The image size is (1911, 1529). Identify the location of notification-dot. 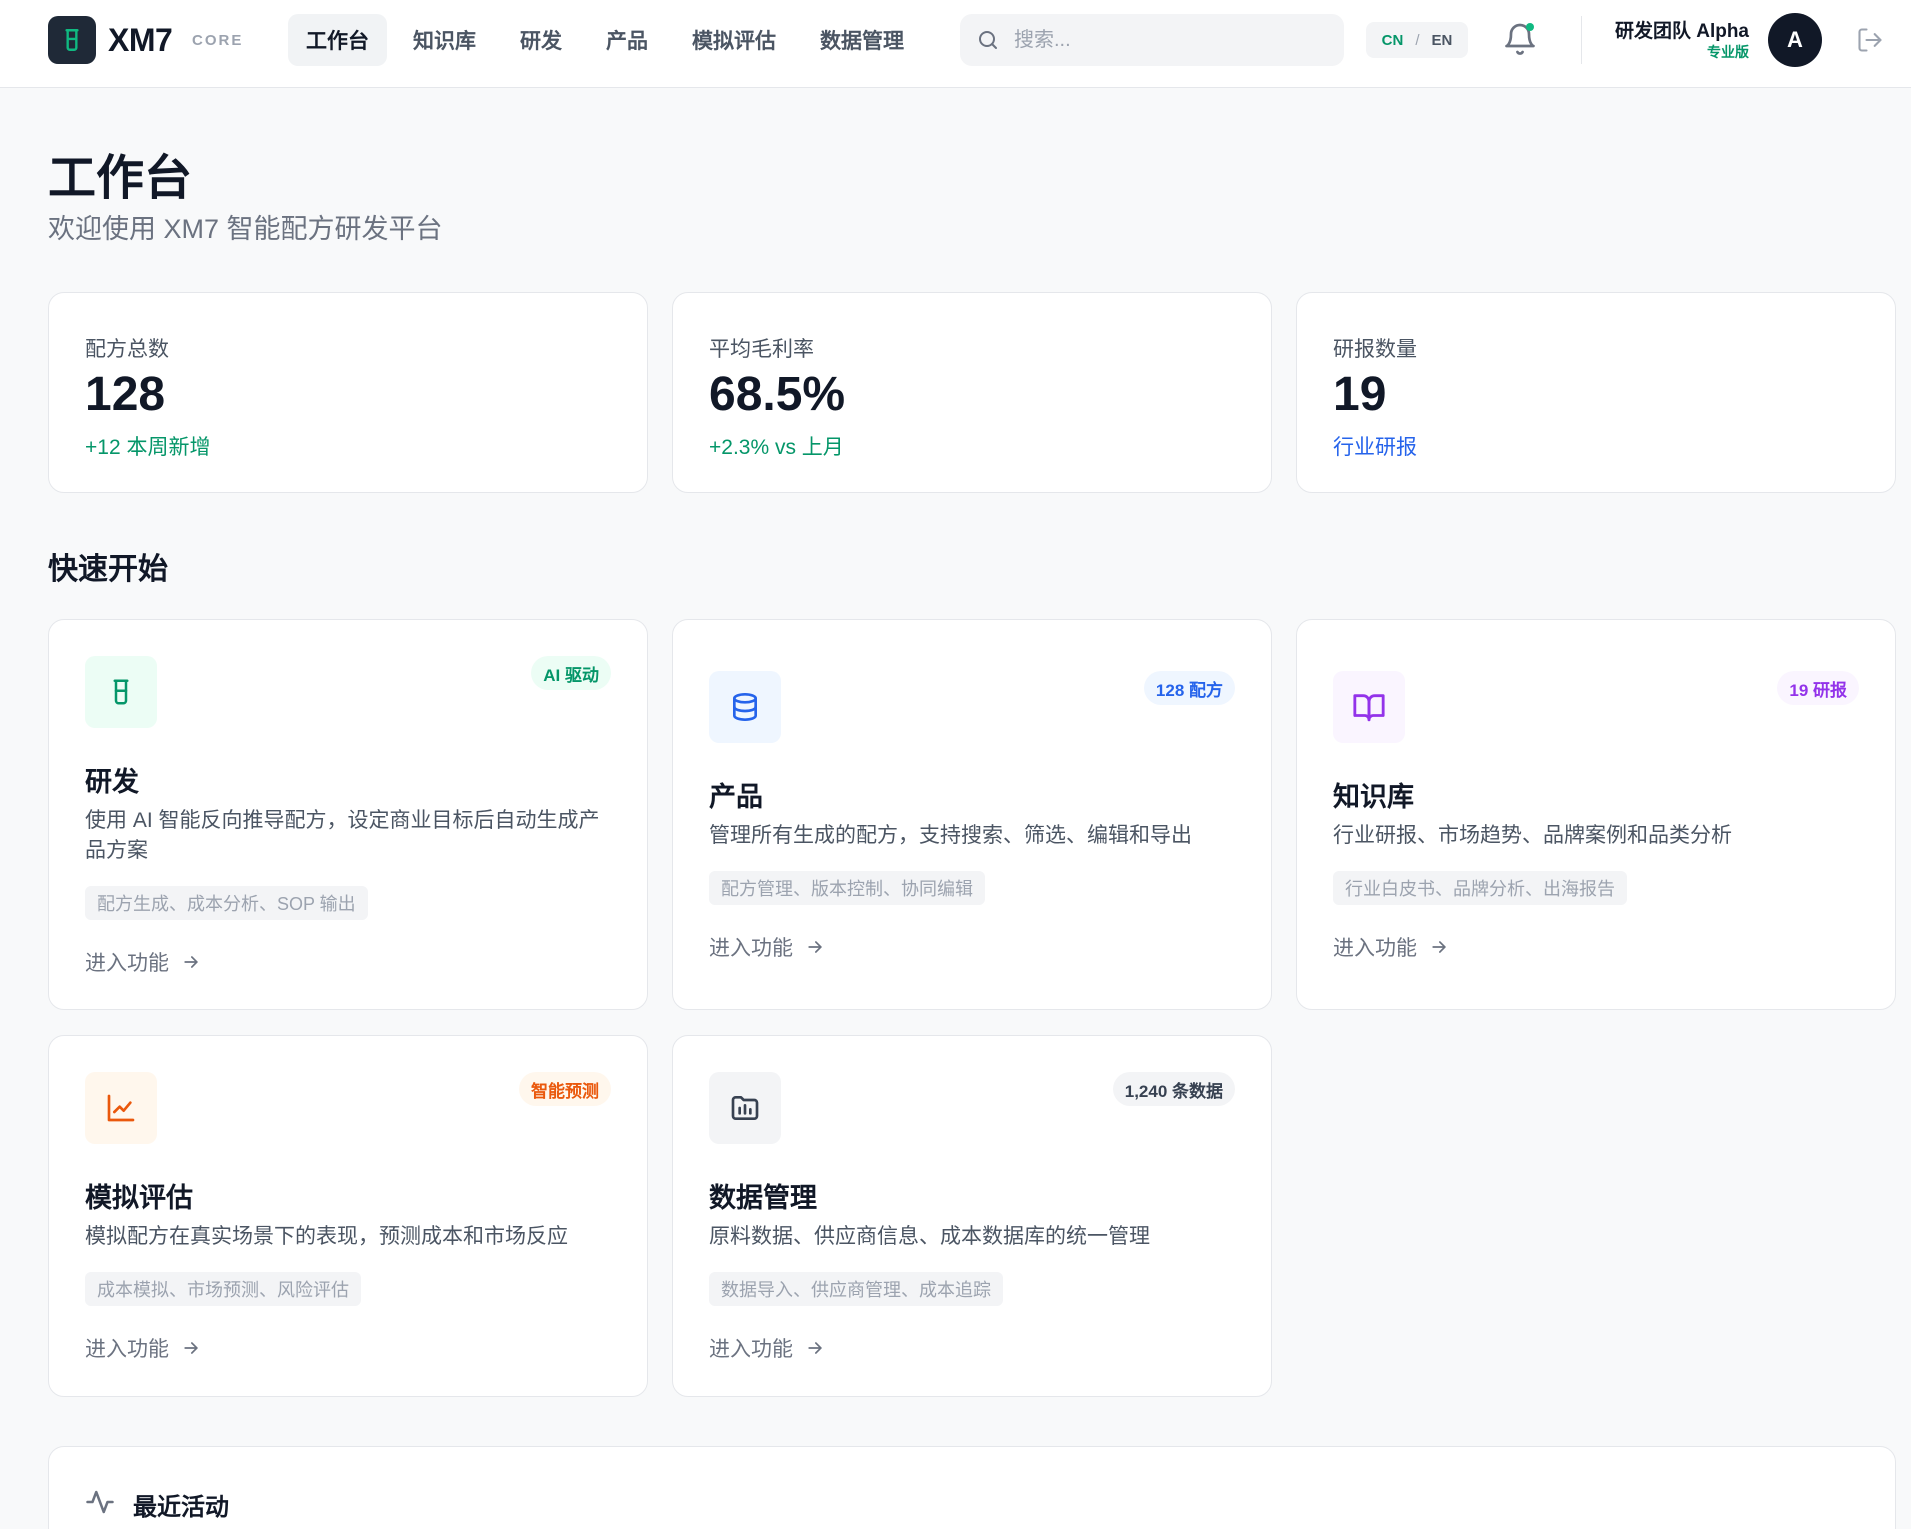
(1530, 27).